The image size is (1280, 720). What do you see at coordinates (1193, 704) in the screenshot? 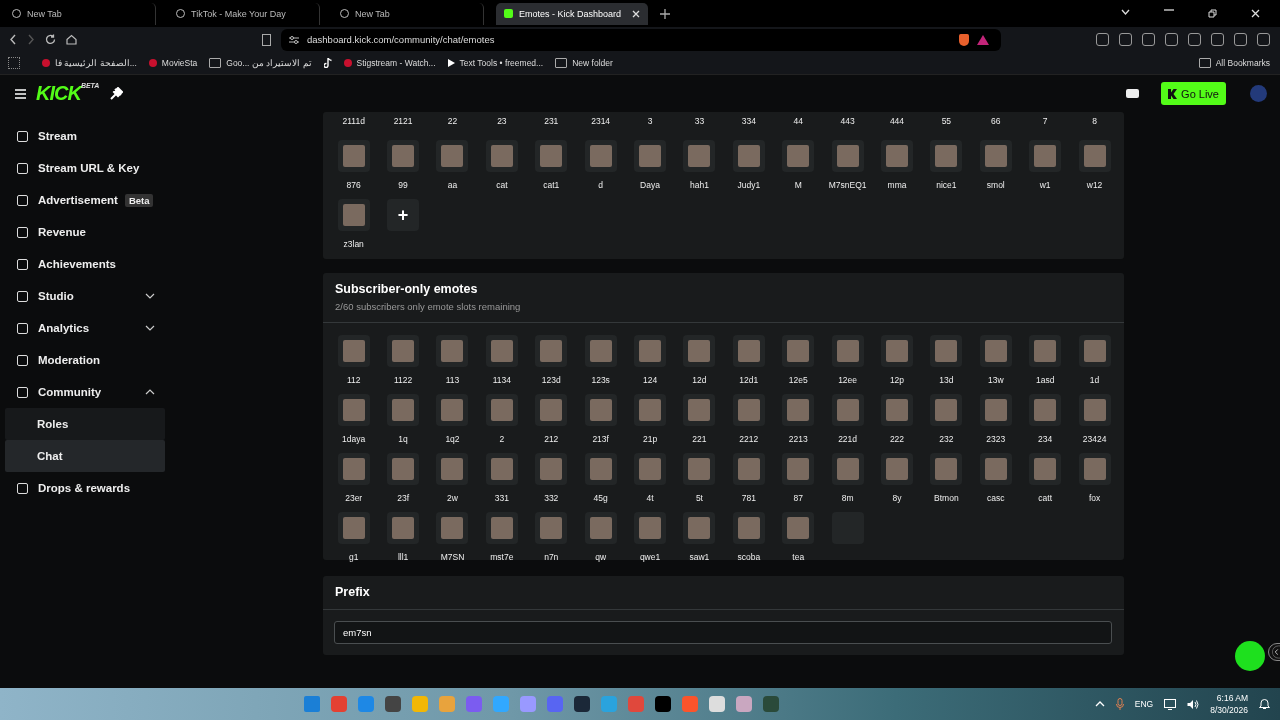
I see `speaker-icon` at bounding box center [1193, 704].